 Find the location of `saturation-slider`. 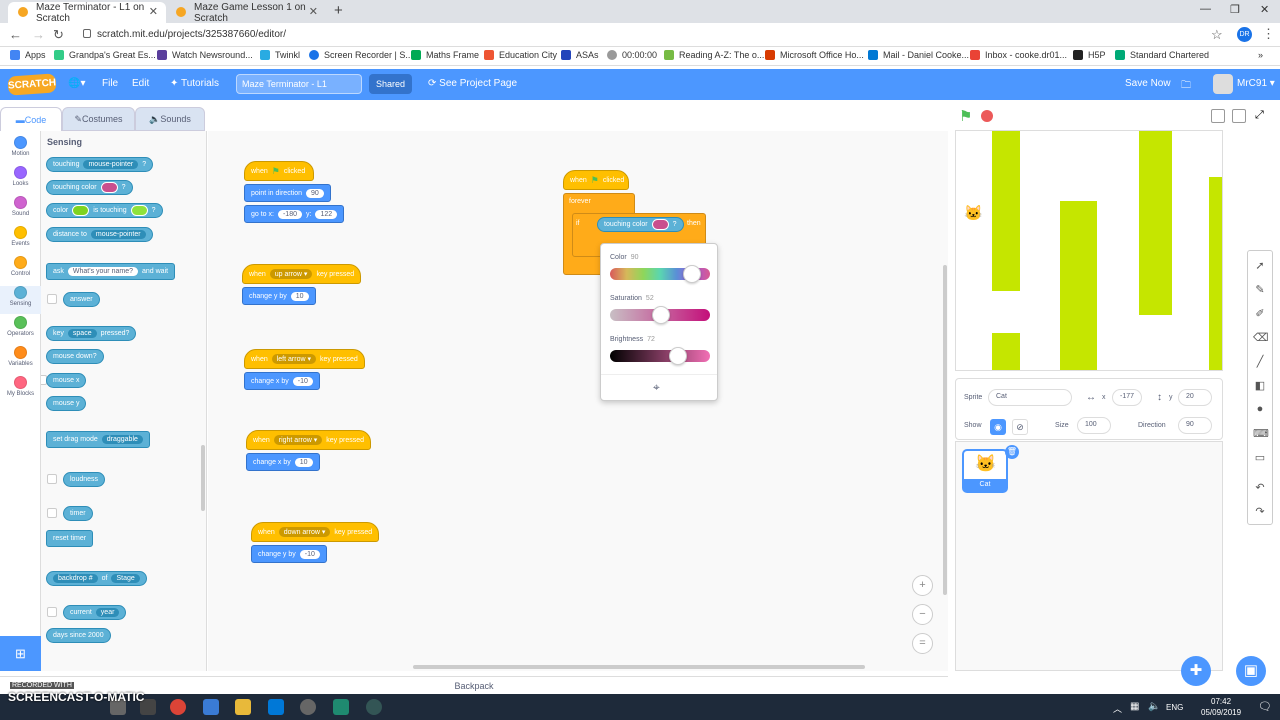

saturation-slider is located at coordinates (660, 315).